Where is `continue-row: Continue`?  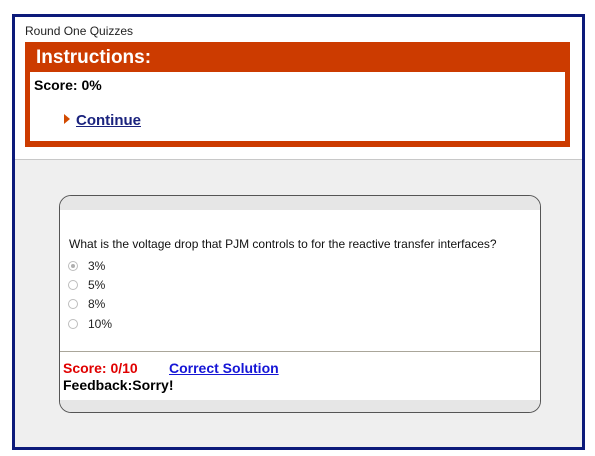
continue-row: Continue is located at coordinates (102, 120).